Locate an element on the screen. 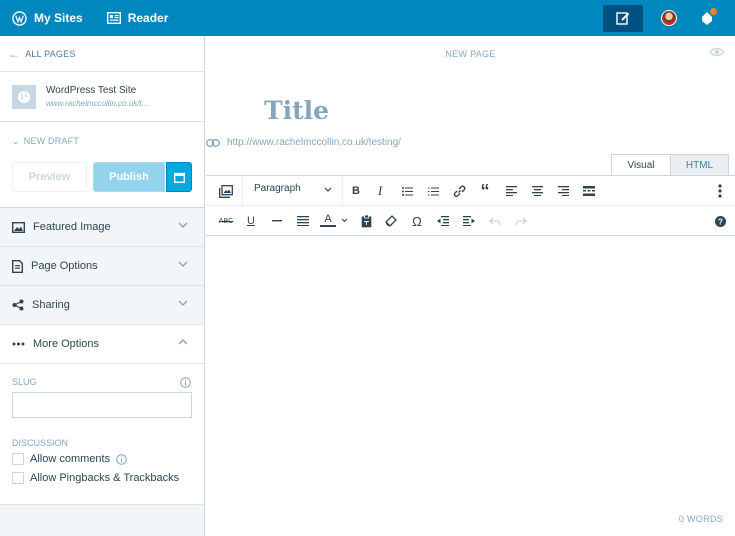 Image resolution: width=735 pixels, height=536 pixels. underline-icon: U is located at coordinates (251, 221).